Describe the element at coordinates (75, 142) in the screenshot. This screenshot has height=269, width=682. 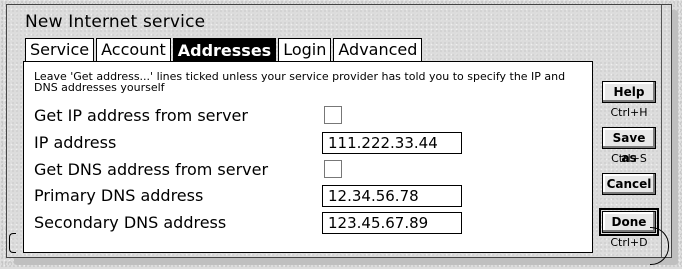
I see `ip-address-label: IP address` at that location.